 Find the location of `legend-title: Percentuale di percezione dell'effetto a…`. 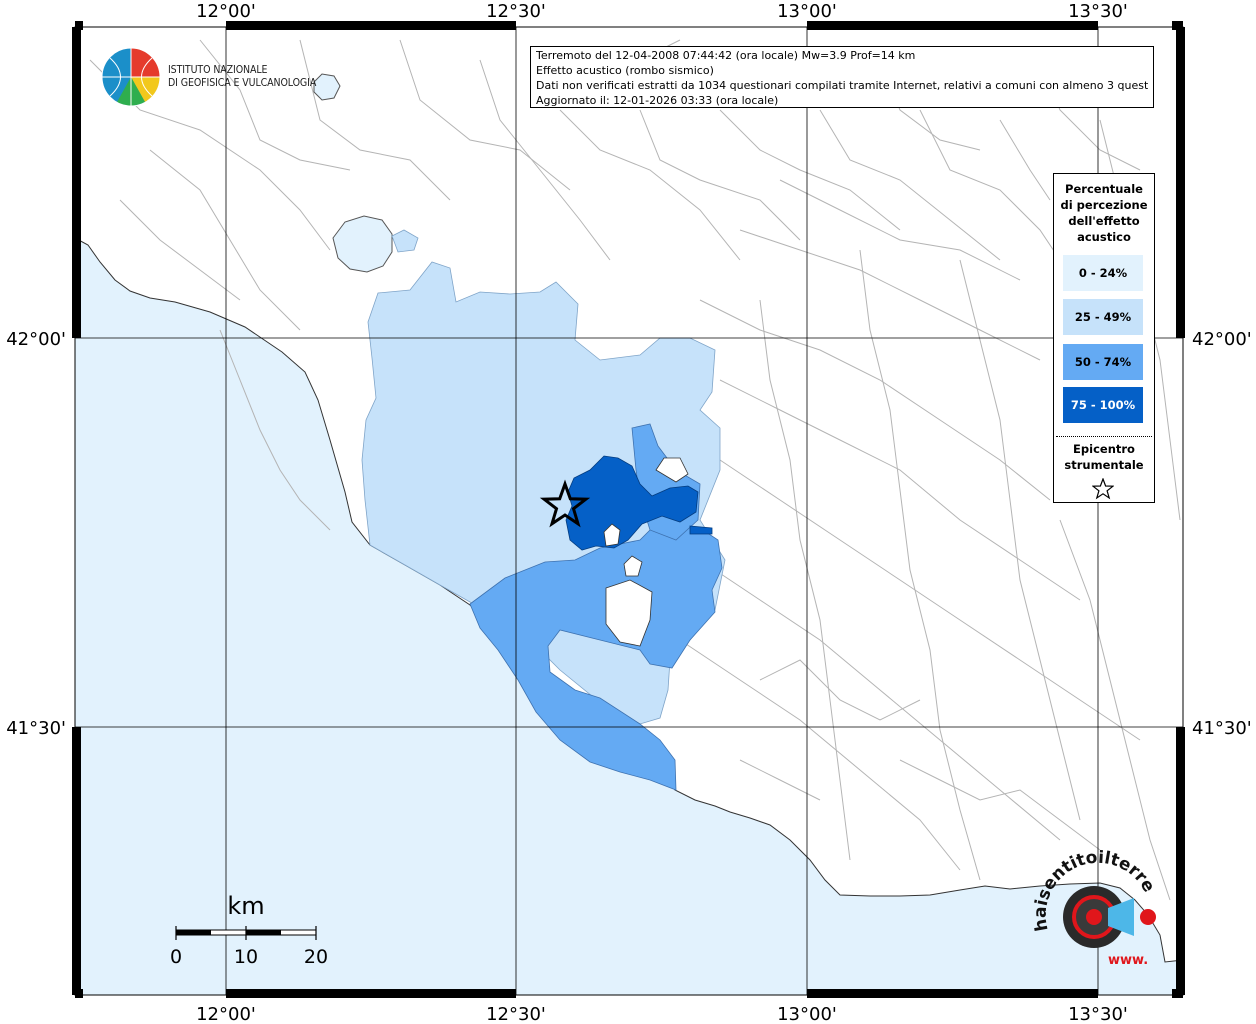

legend-title: Percentuale di percezione dell'effetto a… is located at coordinates (1104, 213).